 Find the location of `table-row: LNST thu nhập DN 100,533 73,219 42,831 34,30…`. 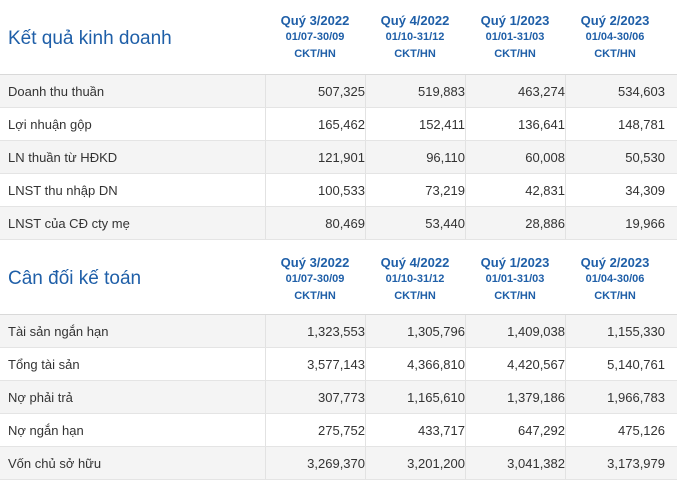

table-row: LNST thu nhập DN 100,533 73,219 42,831 34,30… is located at coordinates (338, 190).